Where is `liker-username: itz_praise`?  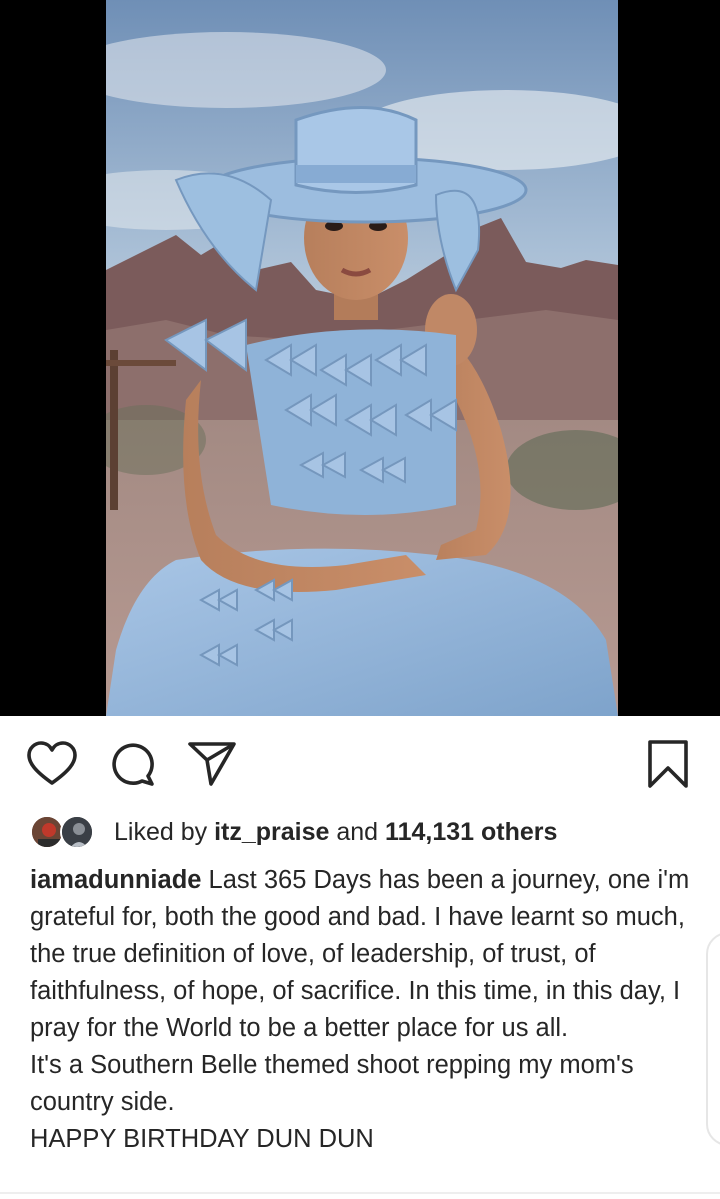 liker-username: itz_praise is located at coordinates (271, 832).